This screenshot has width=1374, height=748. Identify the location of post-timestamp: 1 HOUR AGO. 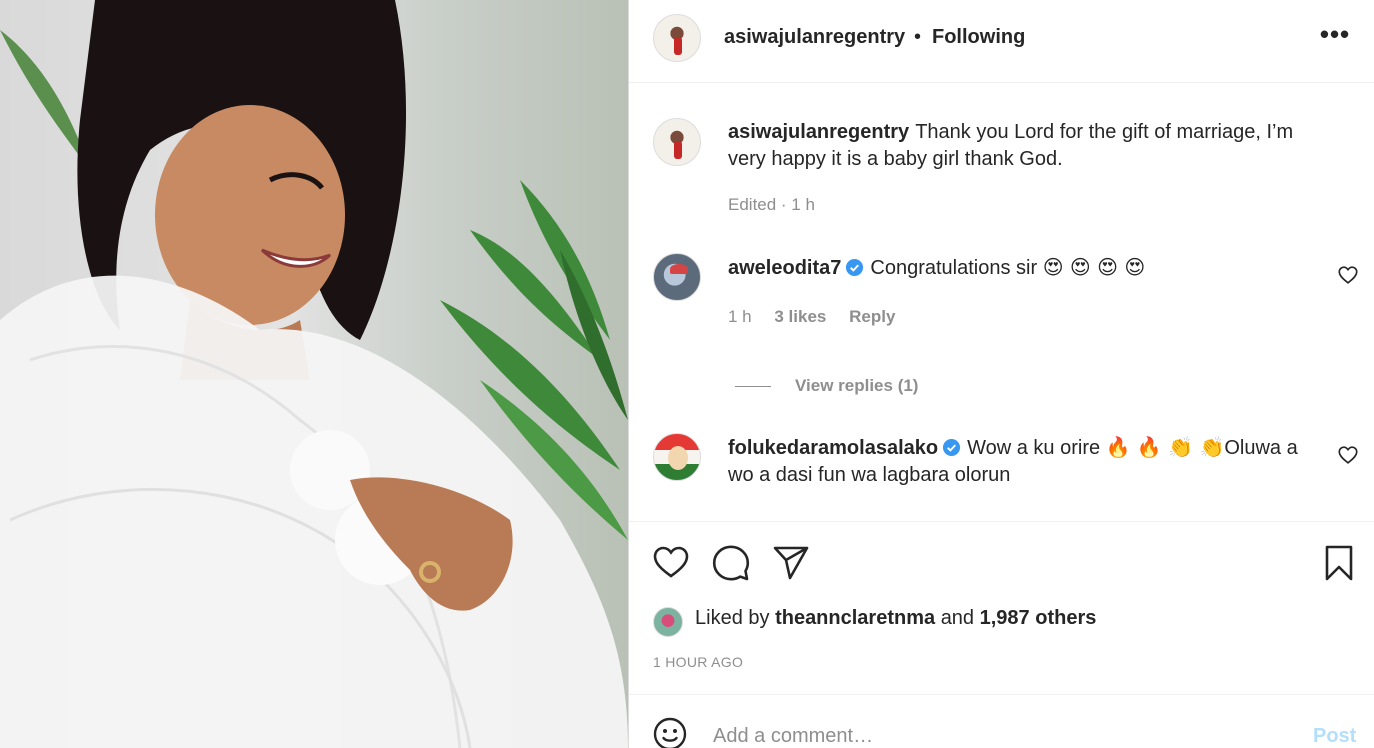
(698, 662).